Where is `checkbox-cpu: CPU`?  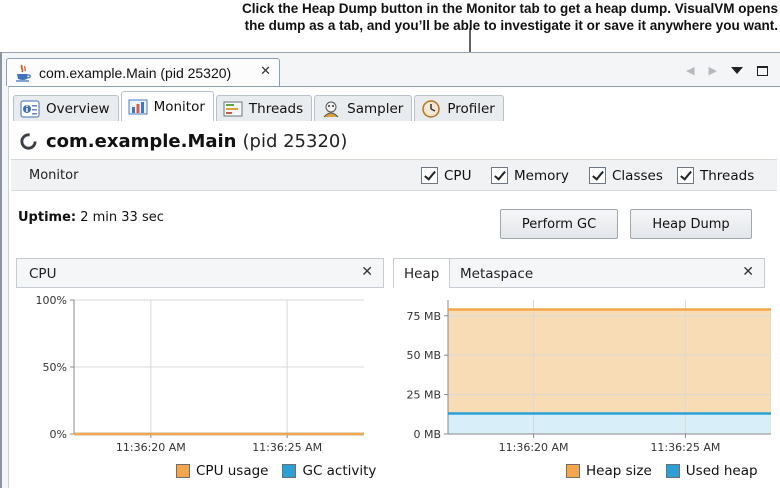
checkbox-cpu: CPU is located at coordinates (446, 175).